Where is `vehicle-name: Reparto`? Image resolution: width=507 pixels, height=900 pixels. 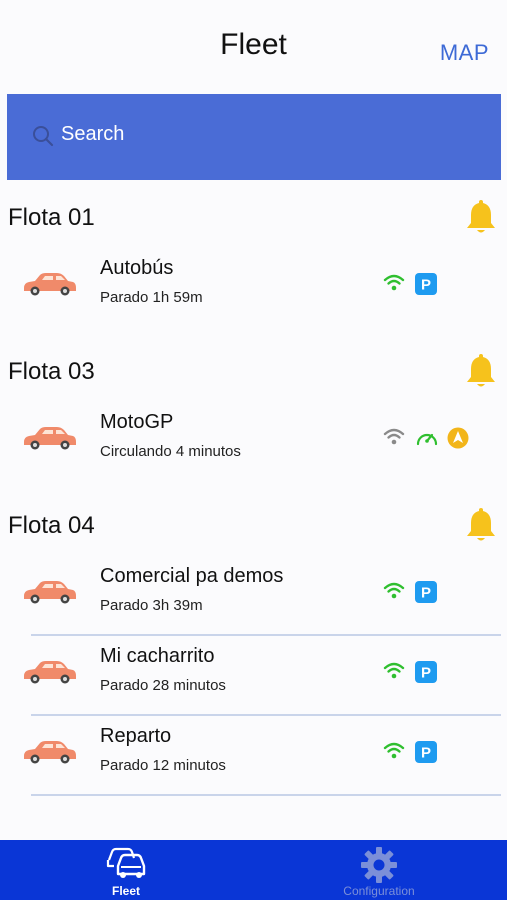 vehicle-name: Reparto is located at coordinates (136, 736).